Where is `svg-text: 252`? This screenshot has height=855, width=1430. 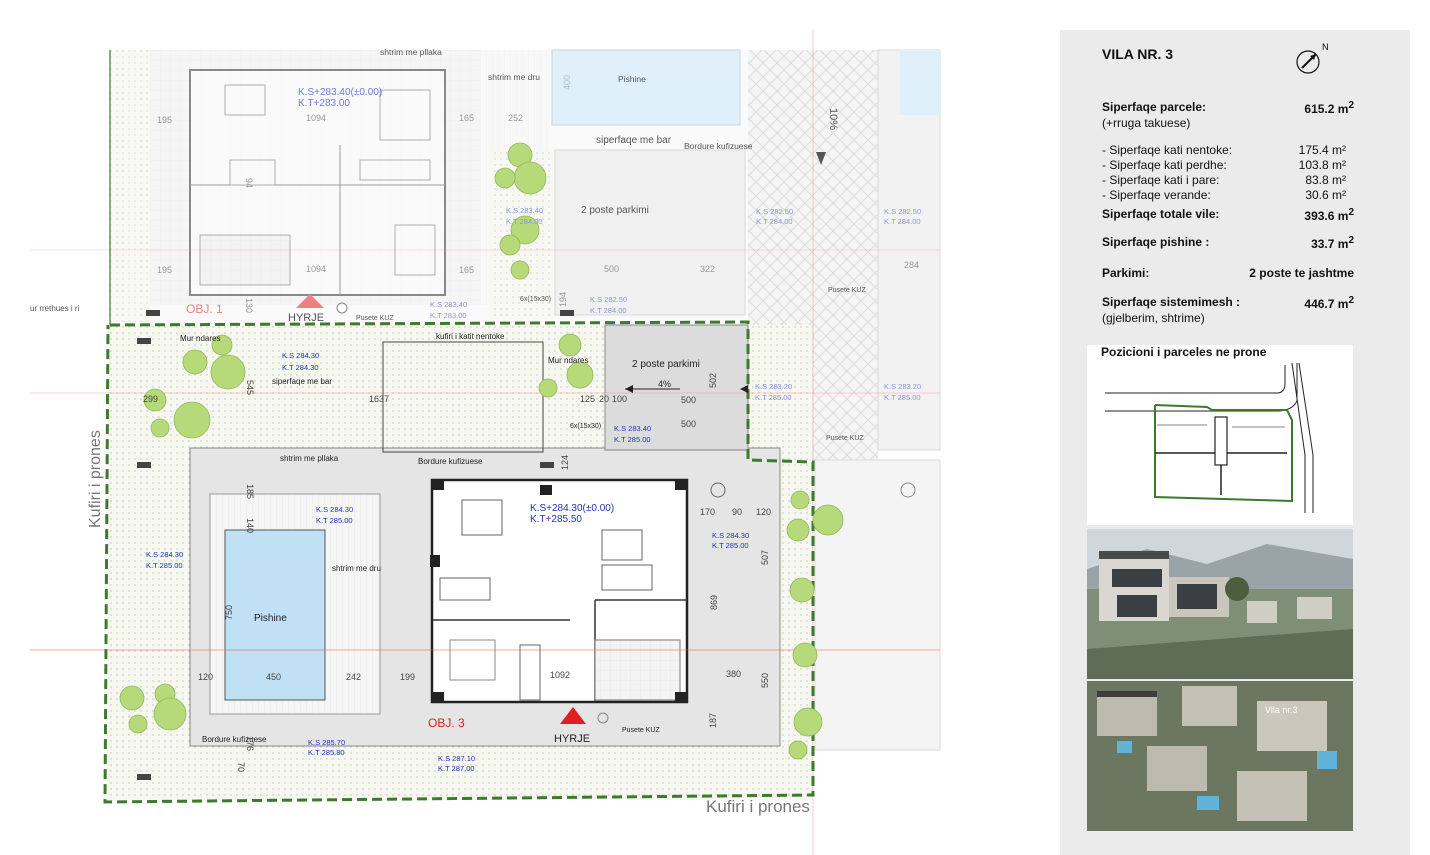
svg-text: 252 is located at coordinates (515, 118).